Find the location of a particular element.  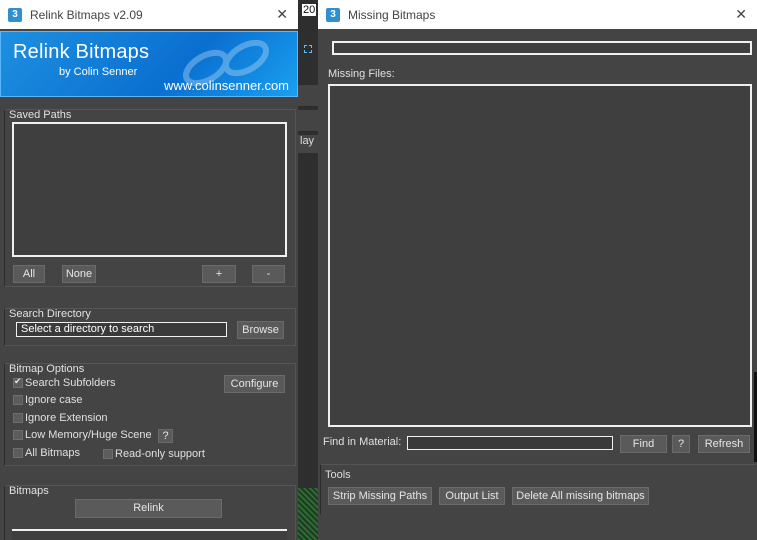

find-in-material-label: Find in Material: is located at coordinates (362, 442).